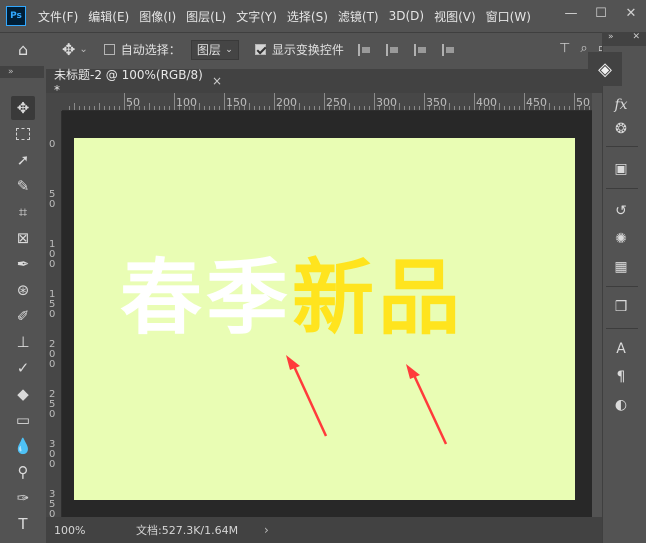 The width and height of the screenshot is (646, 543). Describe the element at coordinates (32, 49) in the screenshot. I see `home-icon: ⌂` at that location.